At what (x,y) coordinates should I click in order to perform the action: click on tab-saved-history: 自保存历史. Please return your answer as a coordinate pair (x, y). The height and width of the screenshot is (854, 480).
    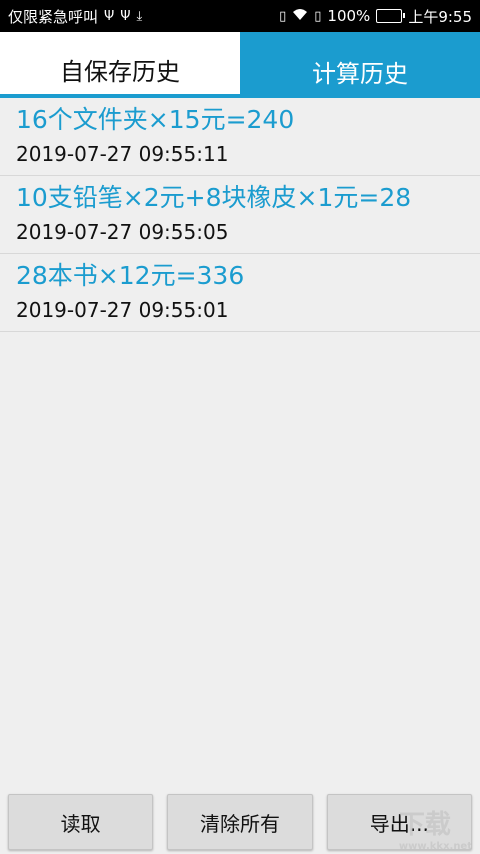
    Looking at the image, I should click on (120, 65).